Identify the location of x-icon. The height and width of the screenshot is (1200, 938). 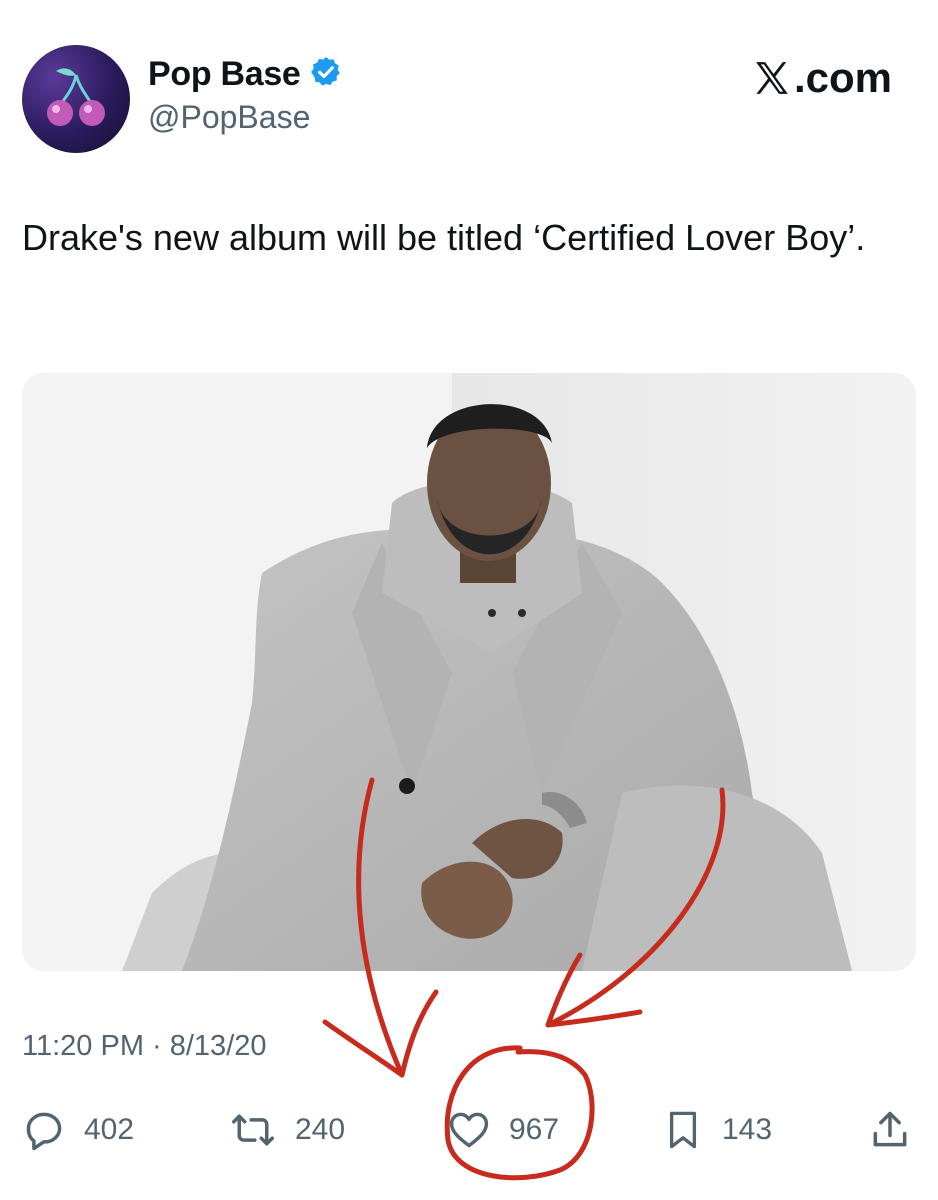
(772, 78).